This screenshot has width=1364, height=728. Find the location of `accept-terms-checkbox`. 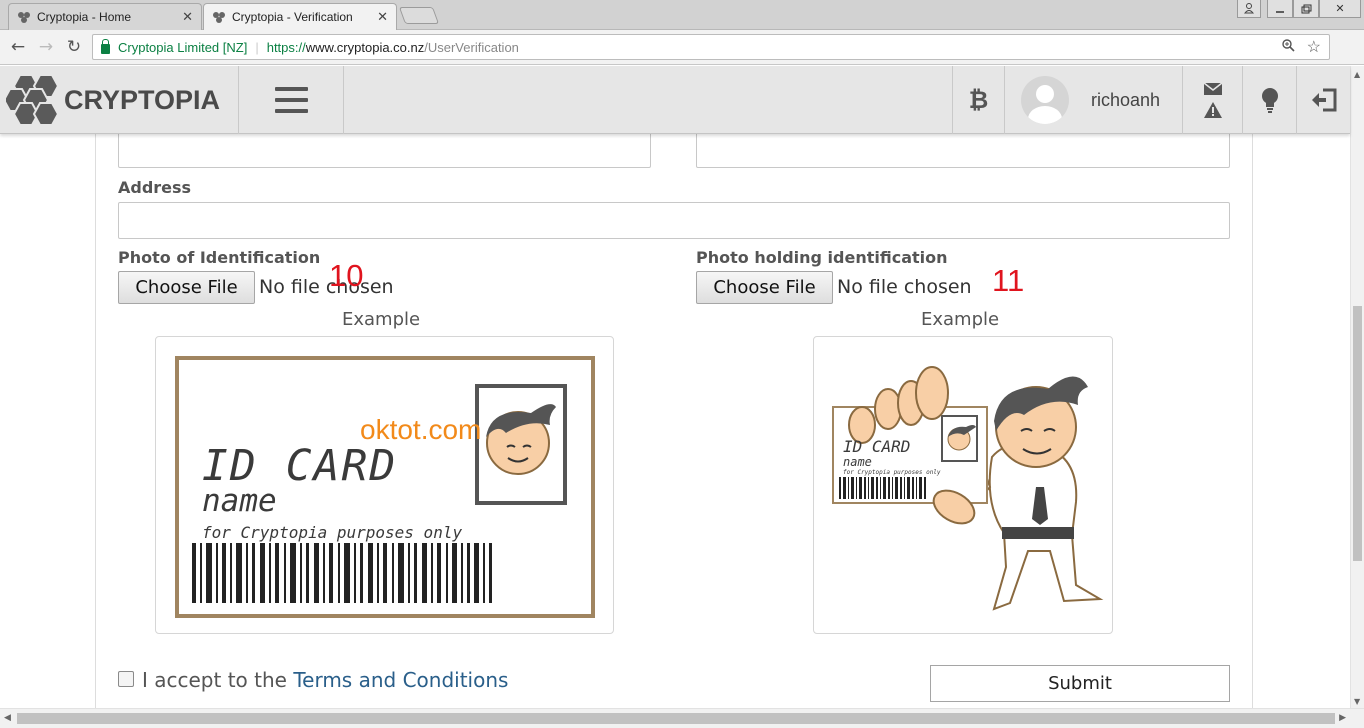

accept-terms-checkbox is located at coordinates (126, 679).